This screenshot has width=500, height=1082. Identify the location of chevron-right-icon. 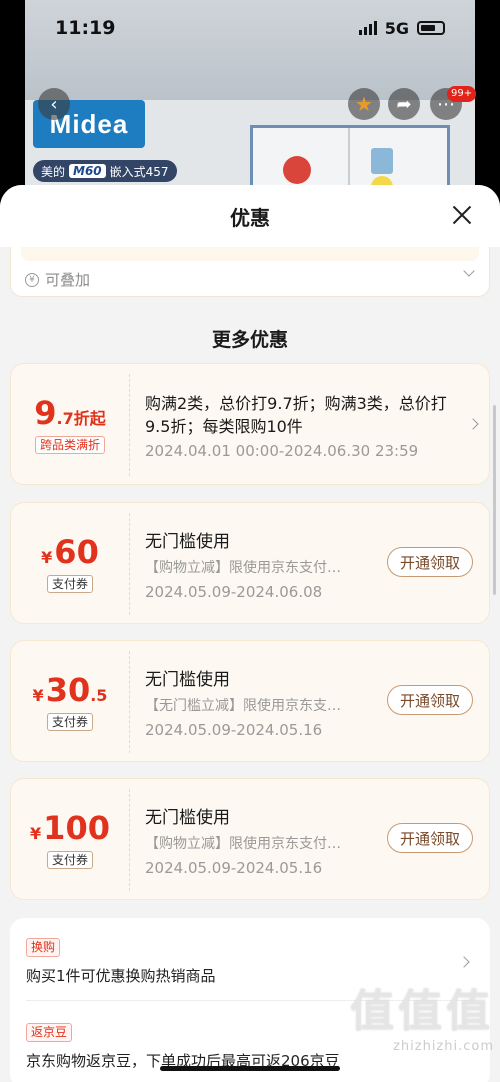
(473, 424).